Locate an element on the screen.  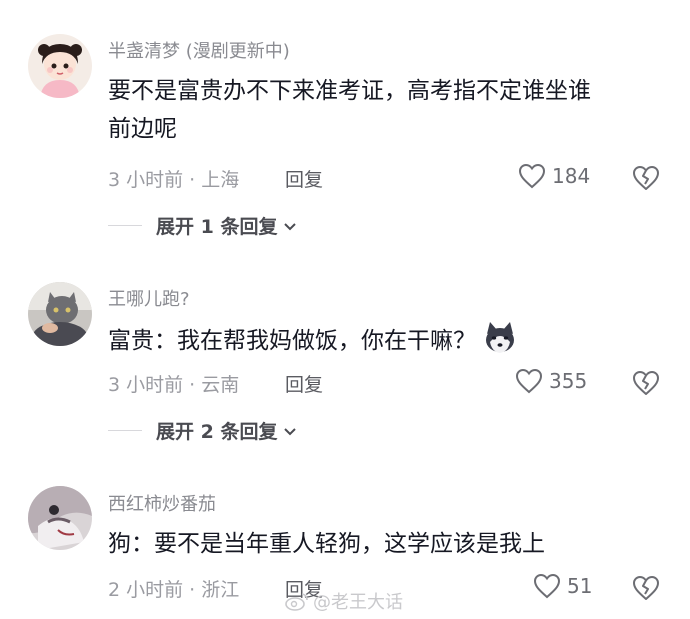
dislike-button is located at coordinates (646, 588).